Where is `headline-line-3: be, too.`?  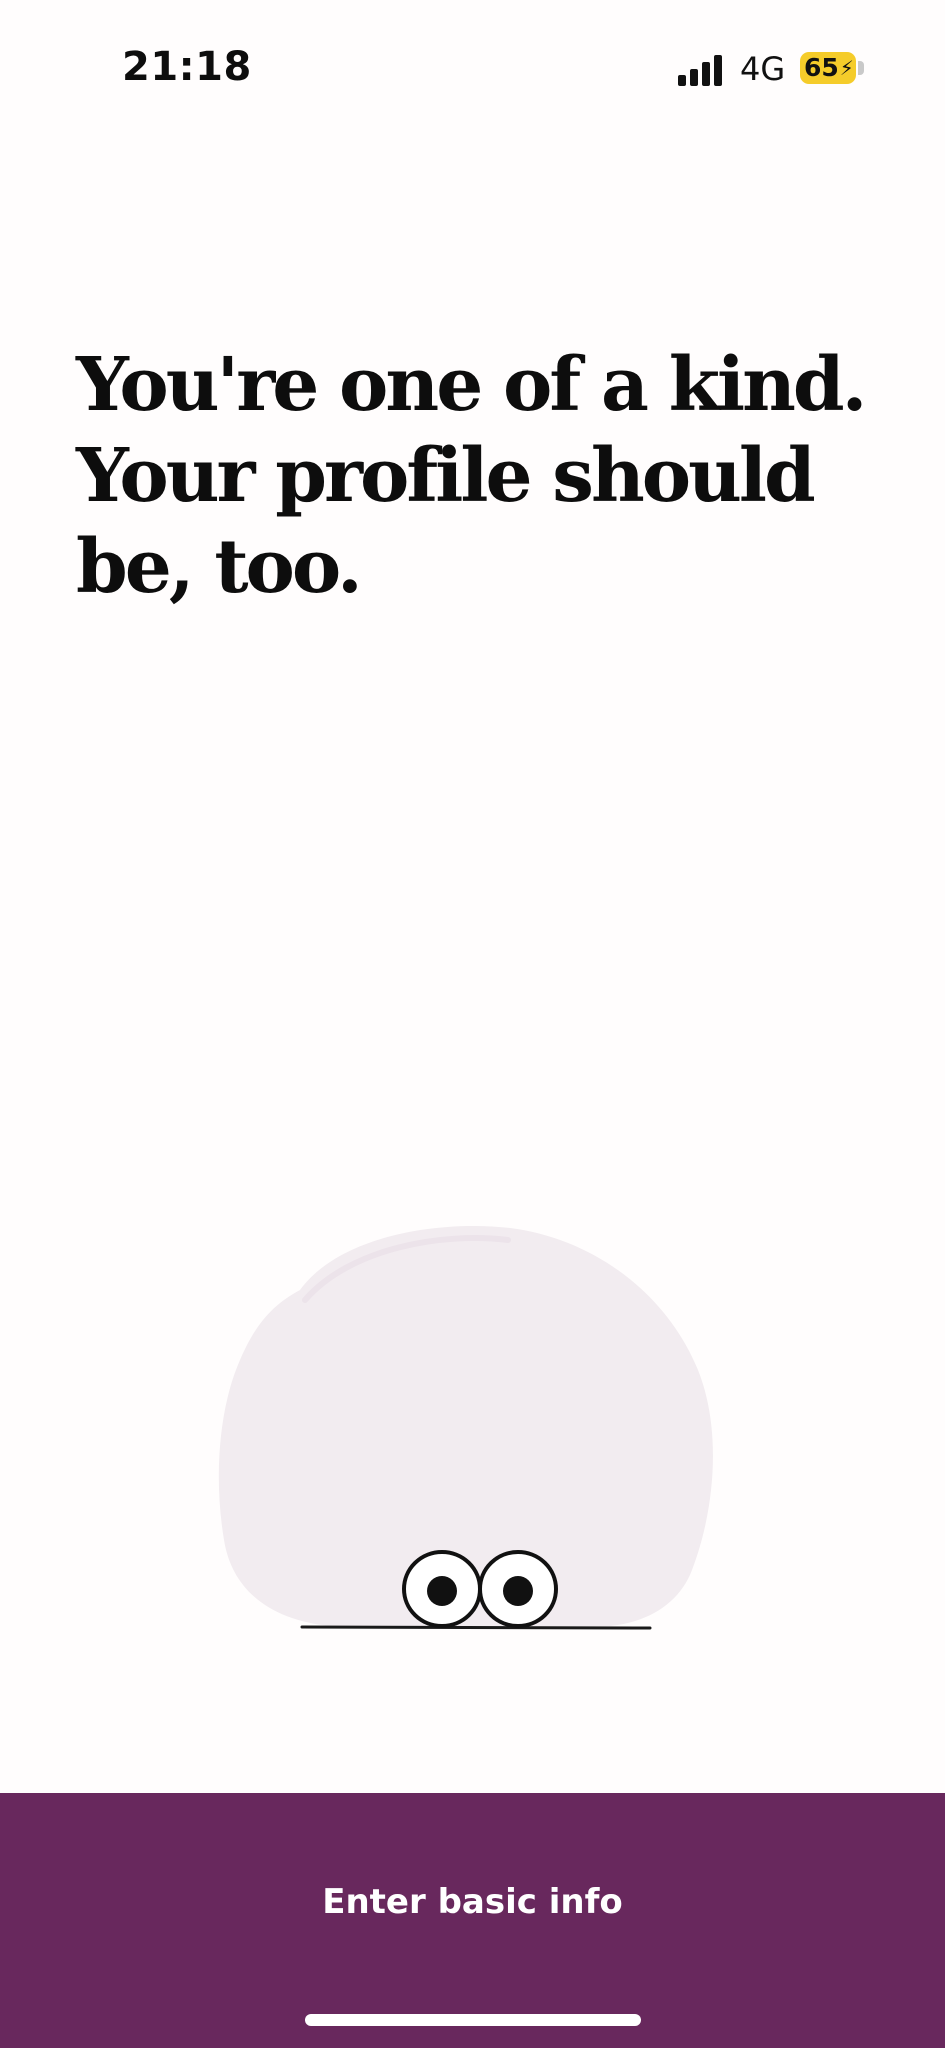 headline-line-3: be, too. is located at coordinates (219, 567).